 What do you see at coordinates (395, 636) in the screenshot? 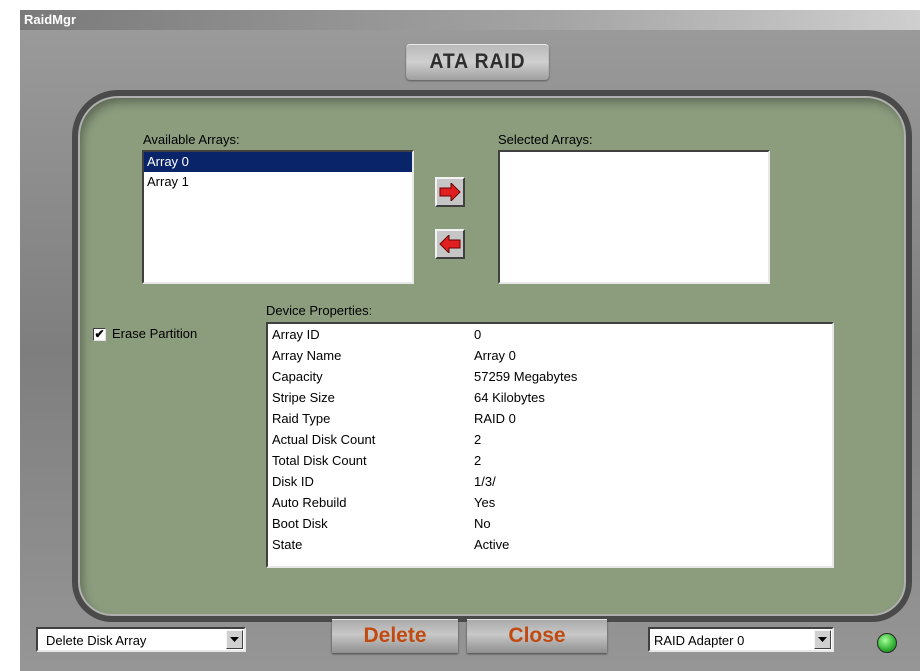
I see `delete-button: Delete` at bounding box center [395, 636].